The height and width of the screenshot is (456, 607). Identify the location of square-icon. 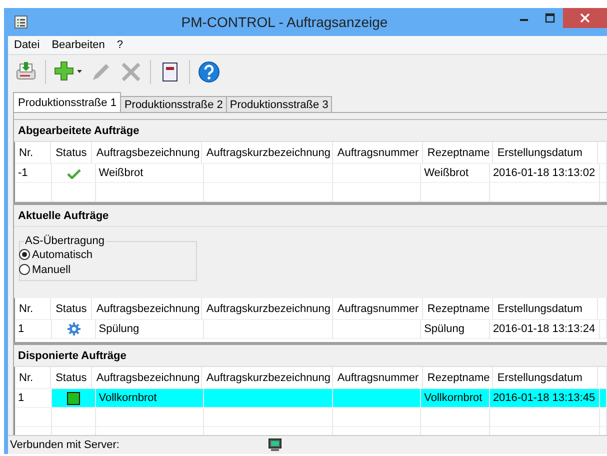
(73, 398).